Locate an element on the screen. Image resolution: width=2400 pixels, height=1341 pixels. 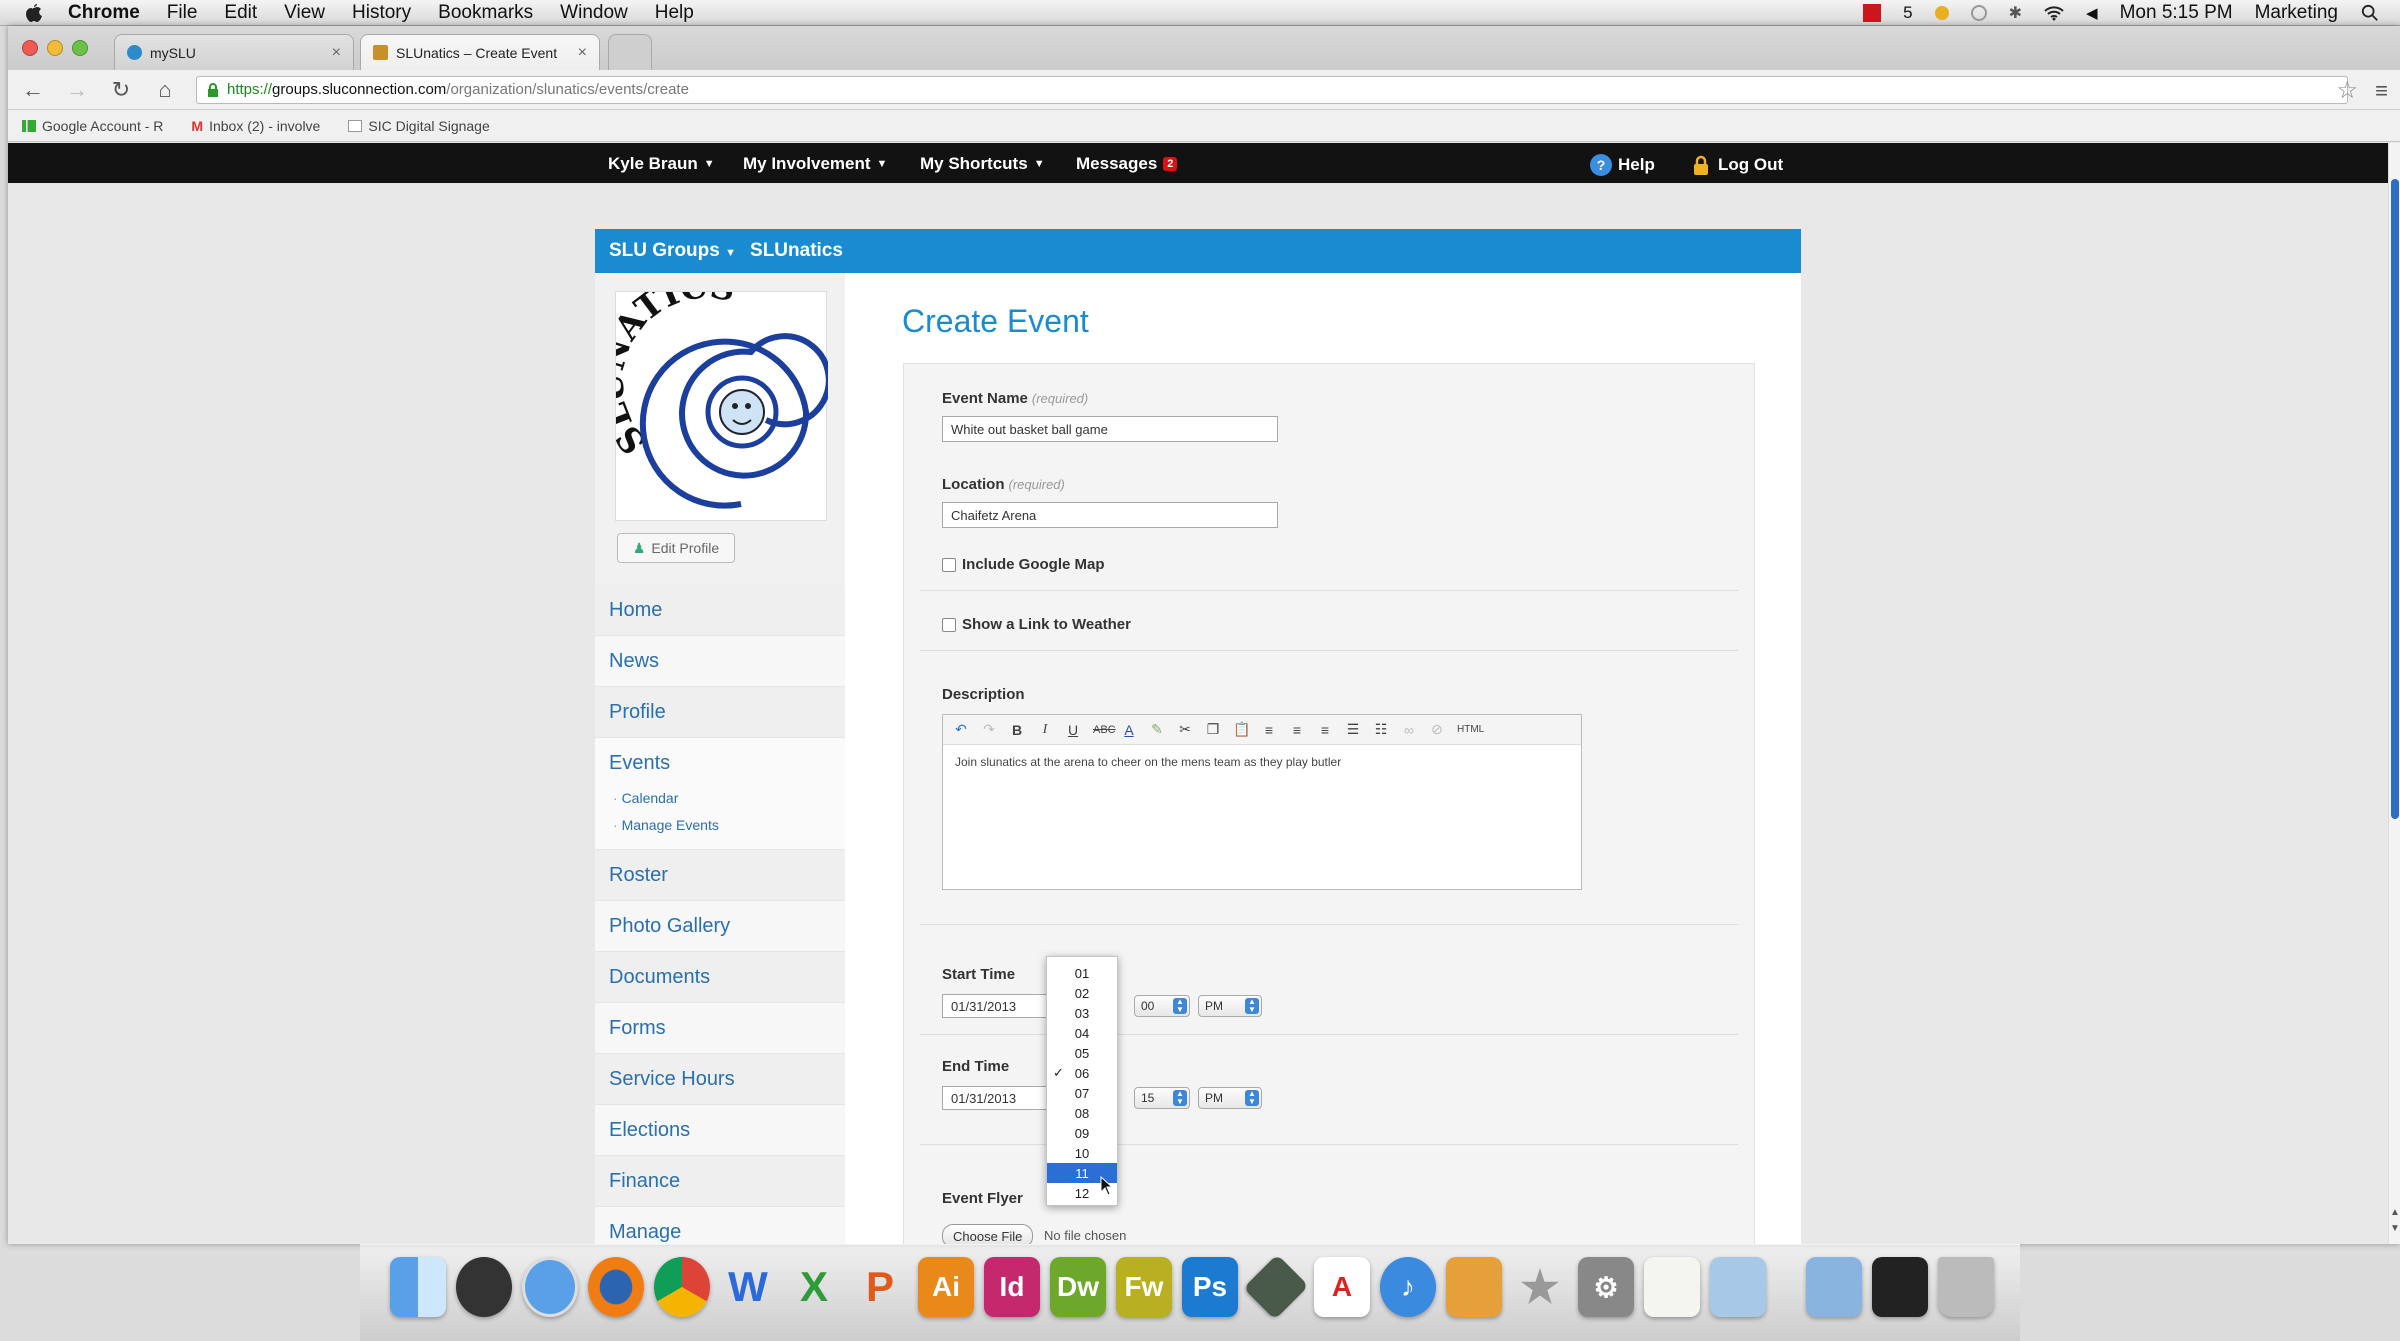
italic-icon: I is located at coordinates (1045, 730).